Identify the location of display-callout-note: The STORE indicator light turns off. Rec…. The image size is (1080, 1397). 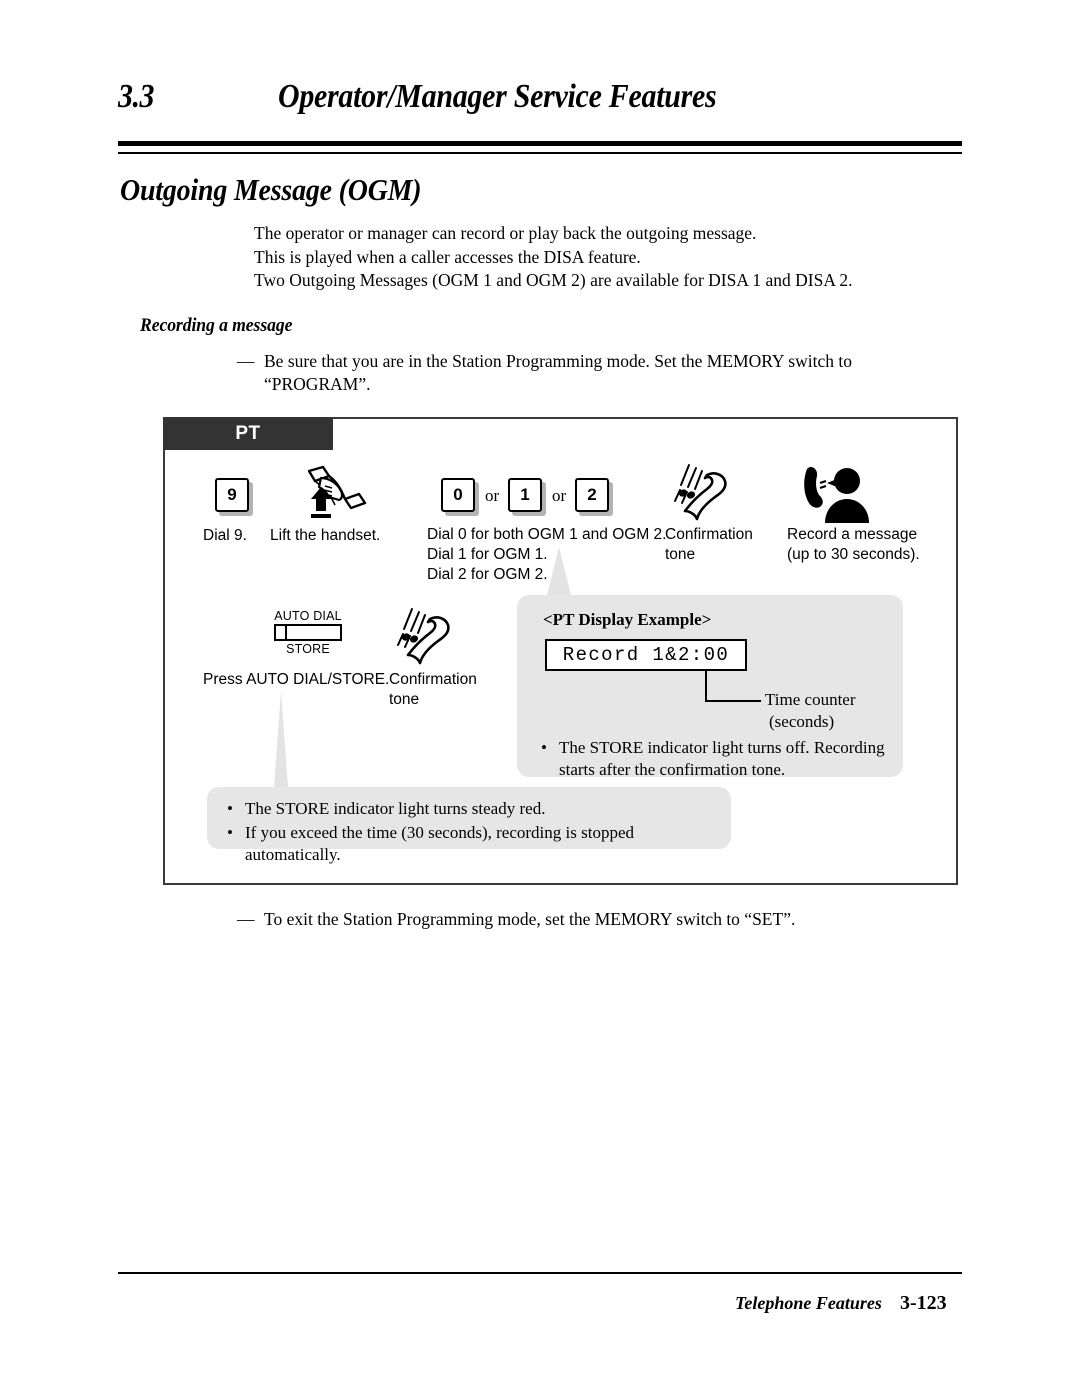
(722, 758).